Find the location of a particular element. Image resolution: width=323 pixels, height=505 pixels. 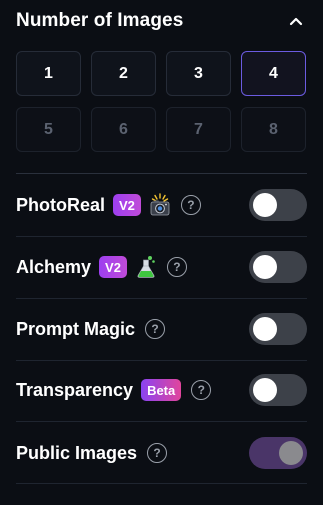

prompt-magic-toggle is located at coordinates (278, 329).